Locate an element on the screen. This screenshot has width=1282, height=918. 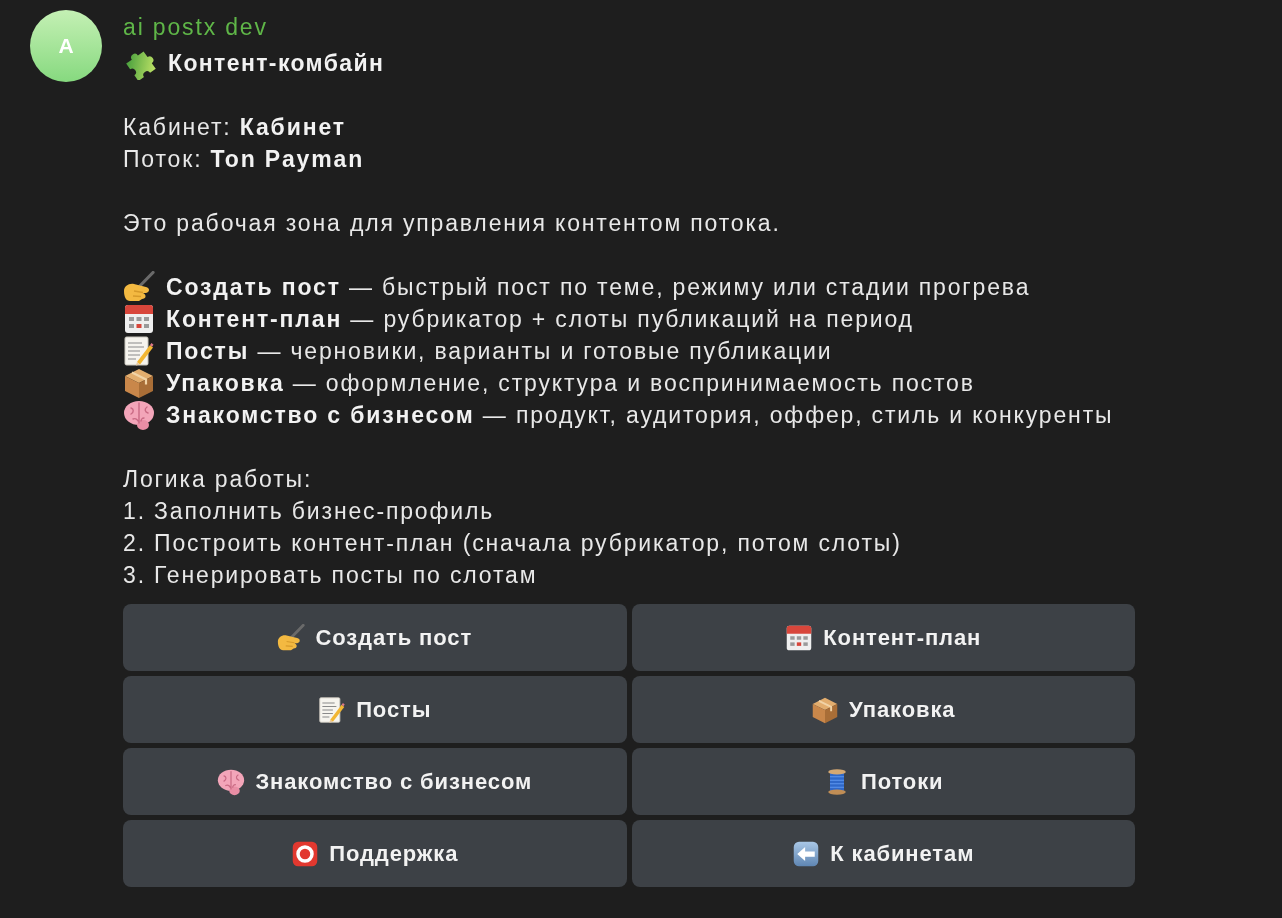
keyboard-button: К кабинетам is located at coordinates (883, 853).